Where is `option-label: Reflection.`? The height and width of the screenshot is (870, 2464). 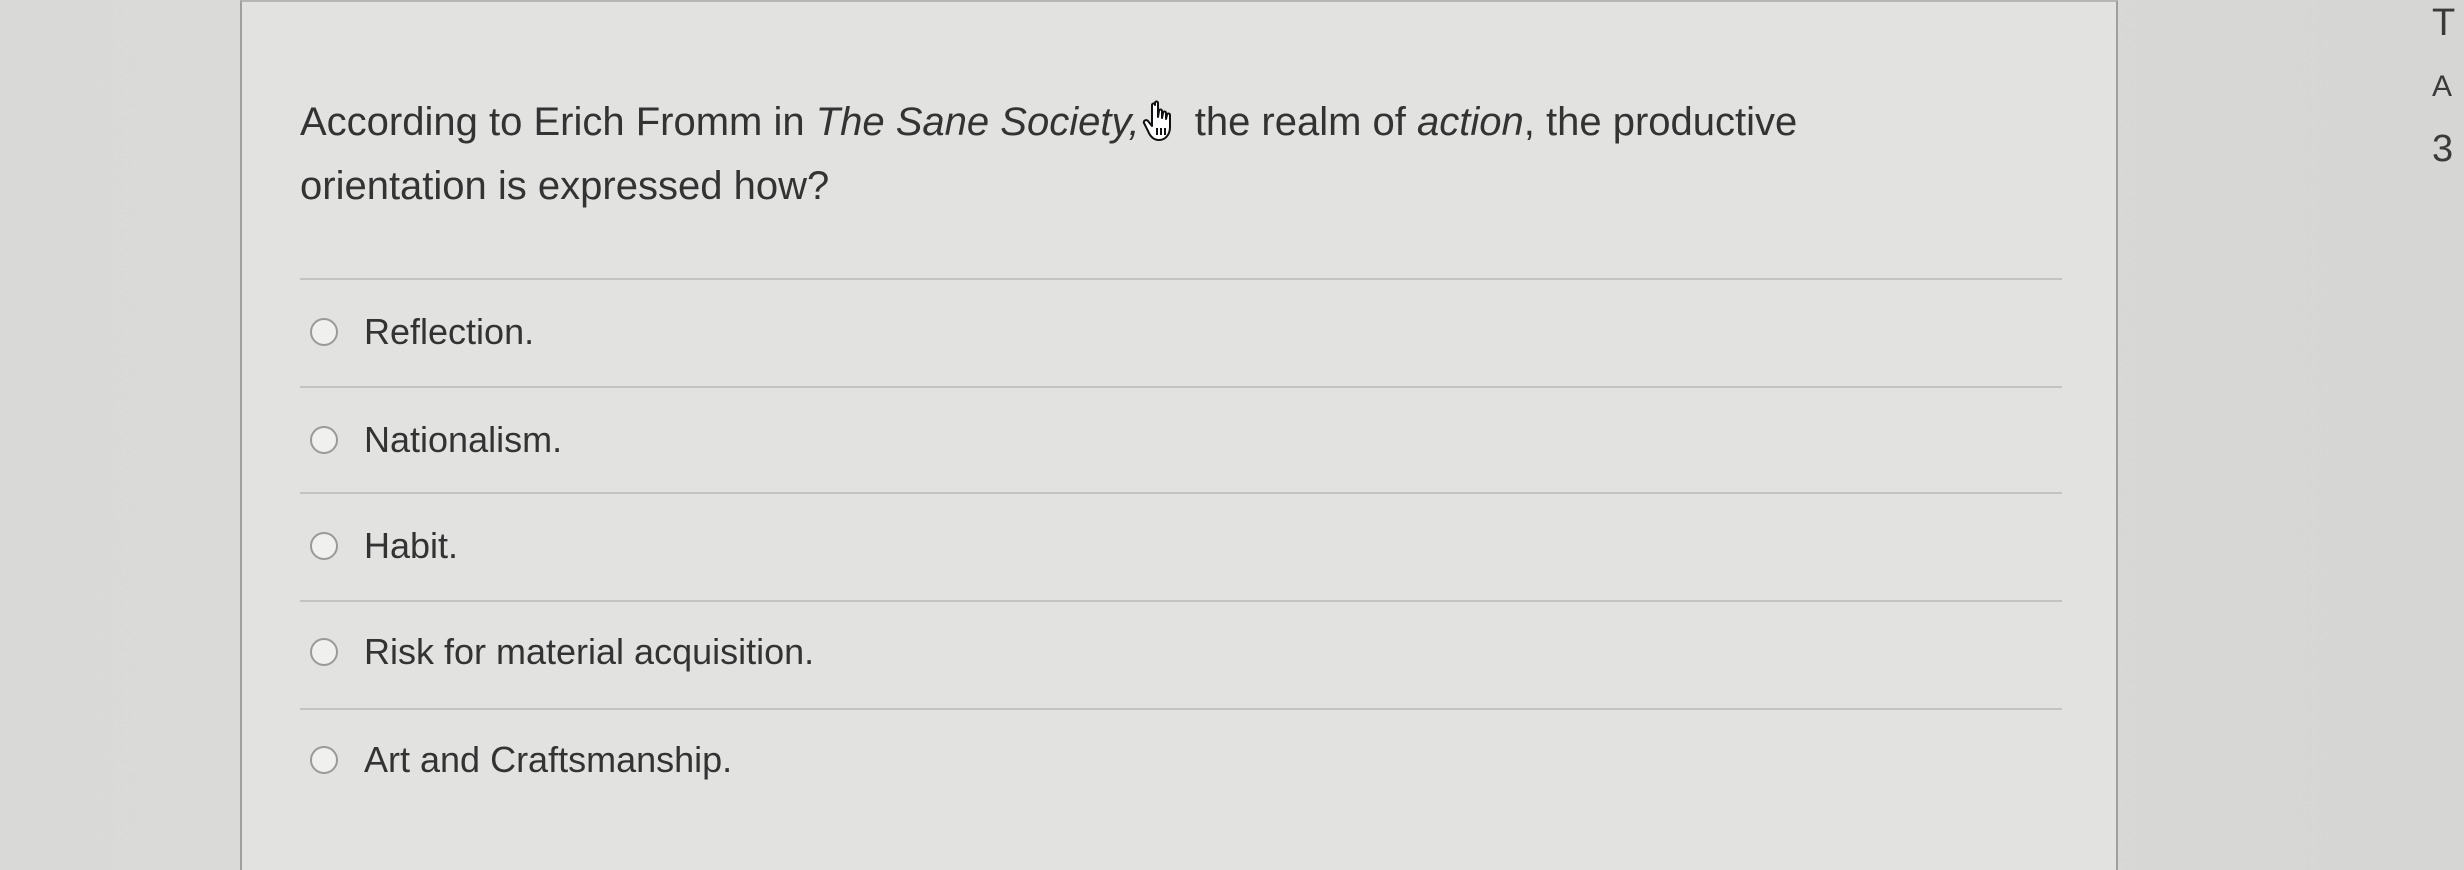
option-label: Reflection. is located at coordinates (449, 331).